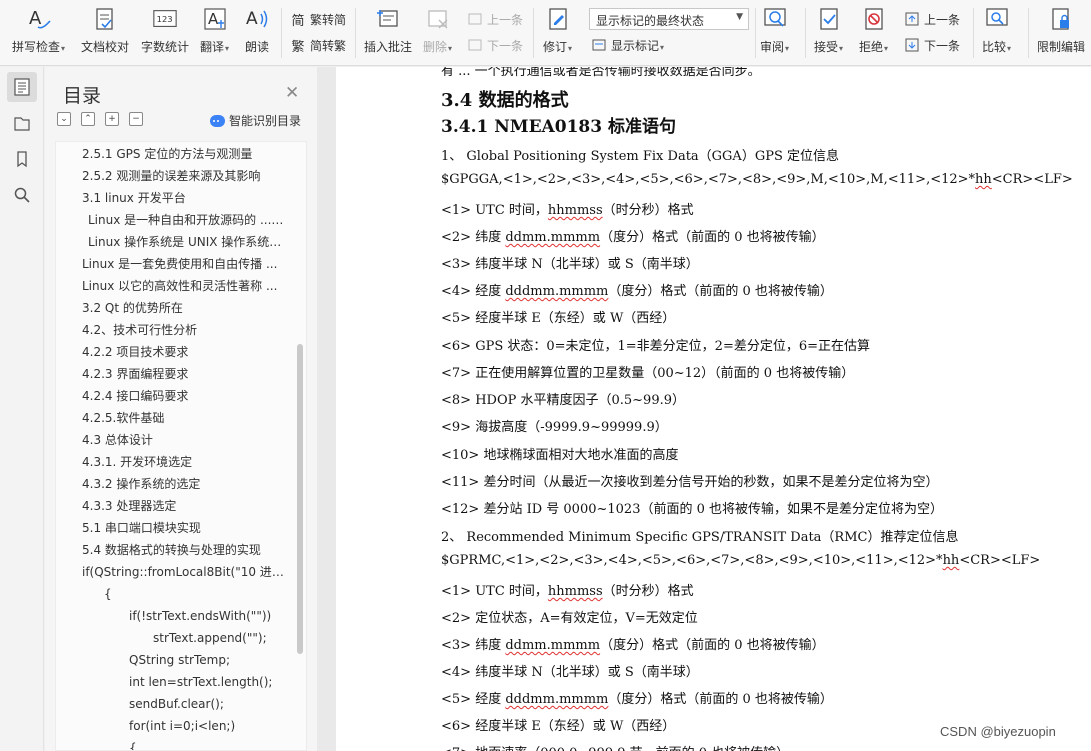 The height and width of the screenshot is (751, 1091). What do you see at coordinates (206, 704) in the screenshot?
I see `toc-item: sendBuf.clear();` at bounding box center [206, 704].